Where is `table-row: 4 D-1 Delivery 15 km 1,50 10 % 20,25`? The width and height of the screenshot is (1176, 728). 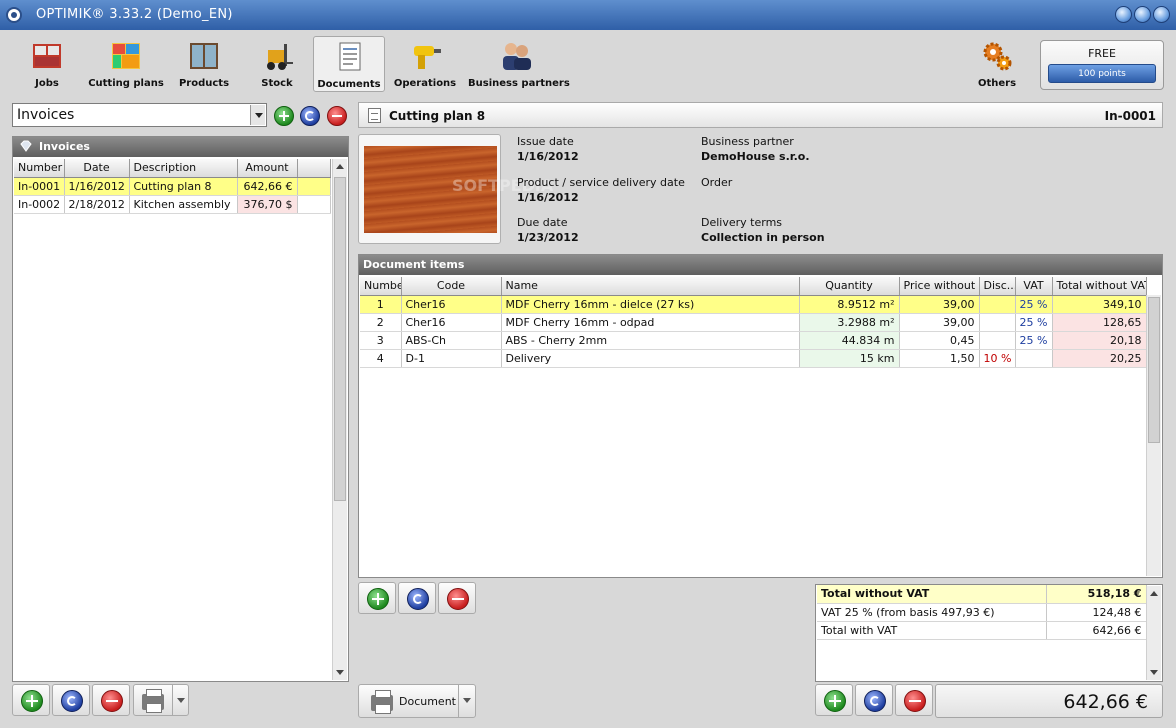 table-row: 4 D-1 Delivery 15 km 1,50 10 % 20,25 is located at coordinates (753, 358).